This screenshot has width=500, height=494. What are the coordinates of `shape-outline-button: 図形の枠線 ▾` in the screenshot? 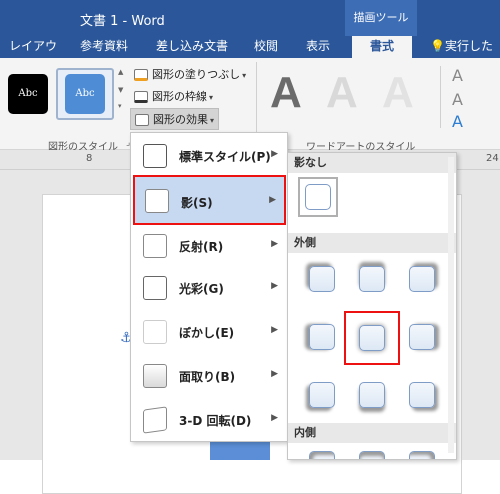 It's located at (173, 96).